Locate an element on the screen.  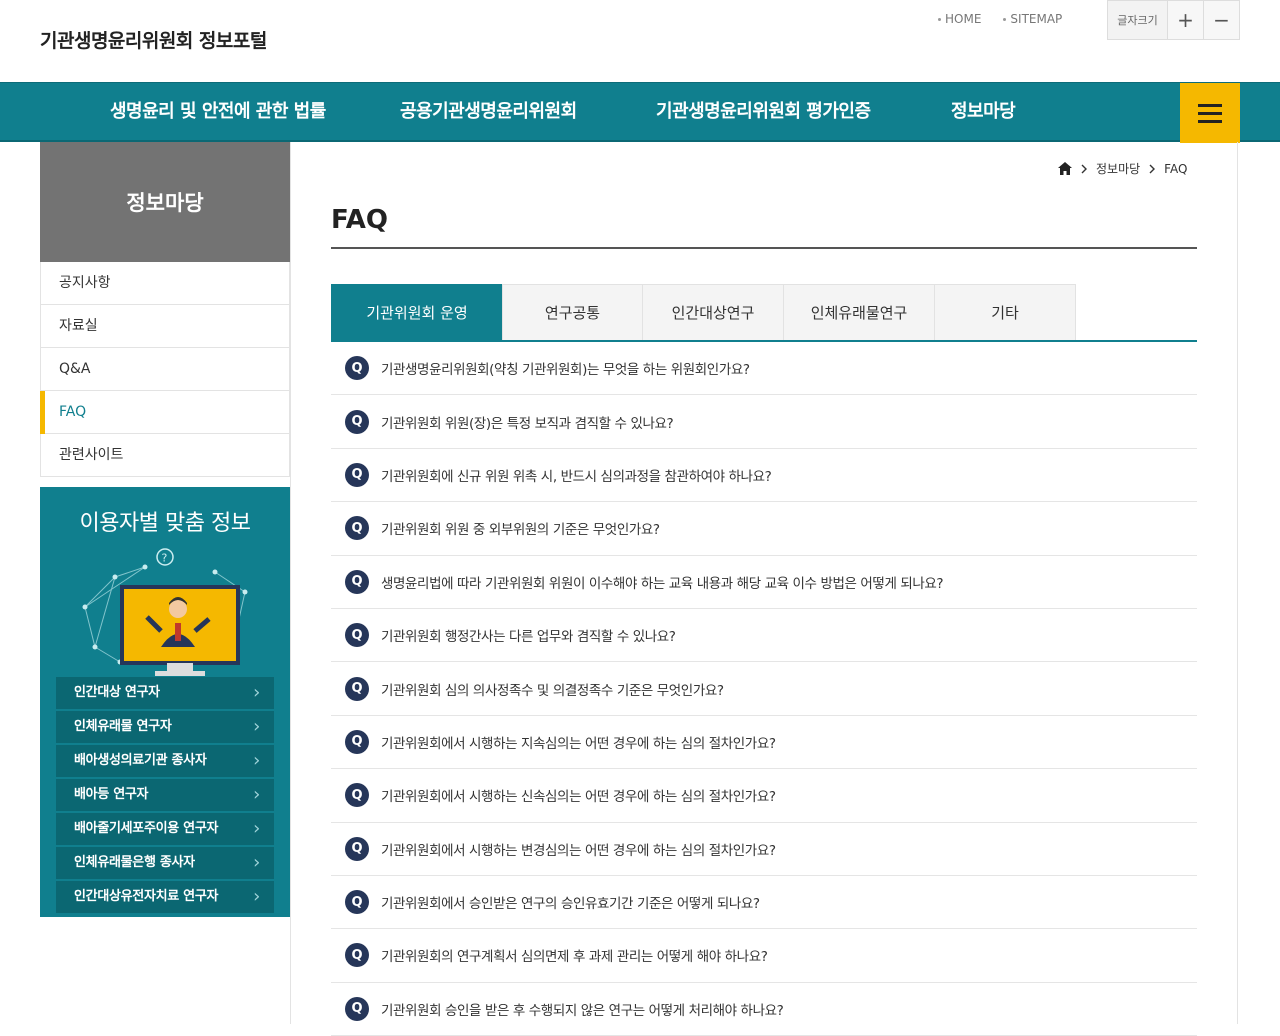
faq-question: 기관위원회 위원(장)은 특정 보직과 겸직할 수 있나요? is located at coordinates (527, 423).